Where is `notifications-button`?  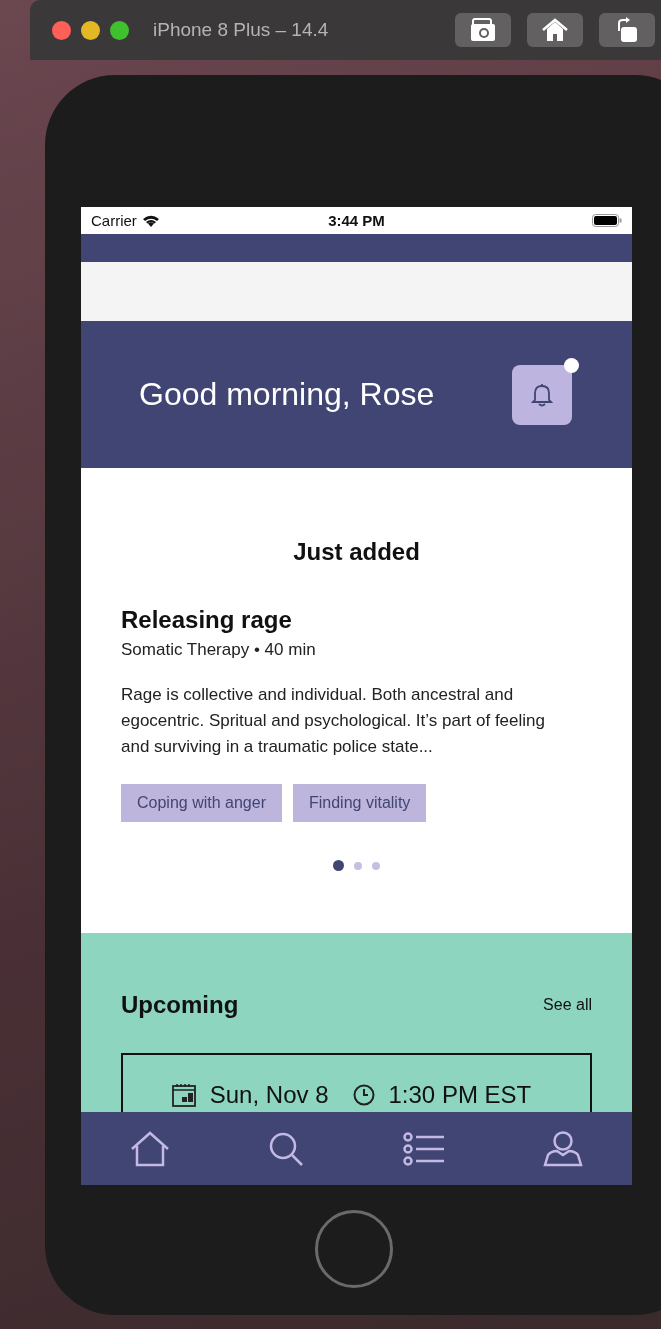
notifications-button is located at coordinates (542, 394).